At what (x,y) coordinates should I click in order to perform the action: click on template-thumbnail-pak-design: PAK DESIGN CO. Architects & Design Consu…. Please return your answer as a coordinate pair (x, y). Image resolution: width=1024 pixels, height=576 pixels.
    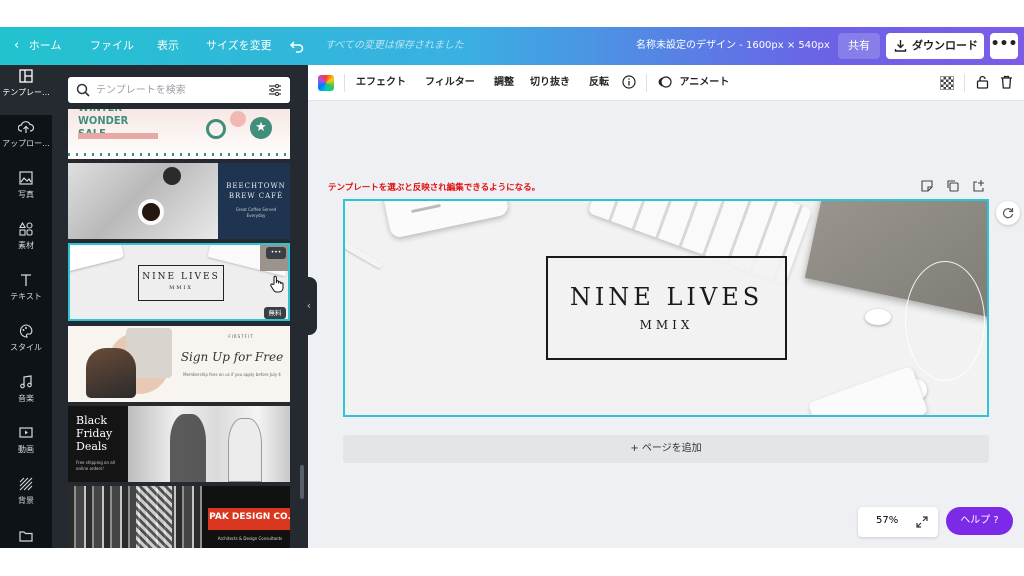
    Looking at the image, I should click on (179, 517).